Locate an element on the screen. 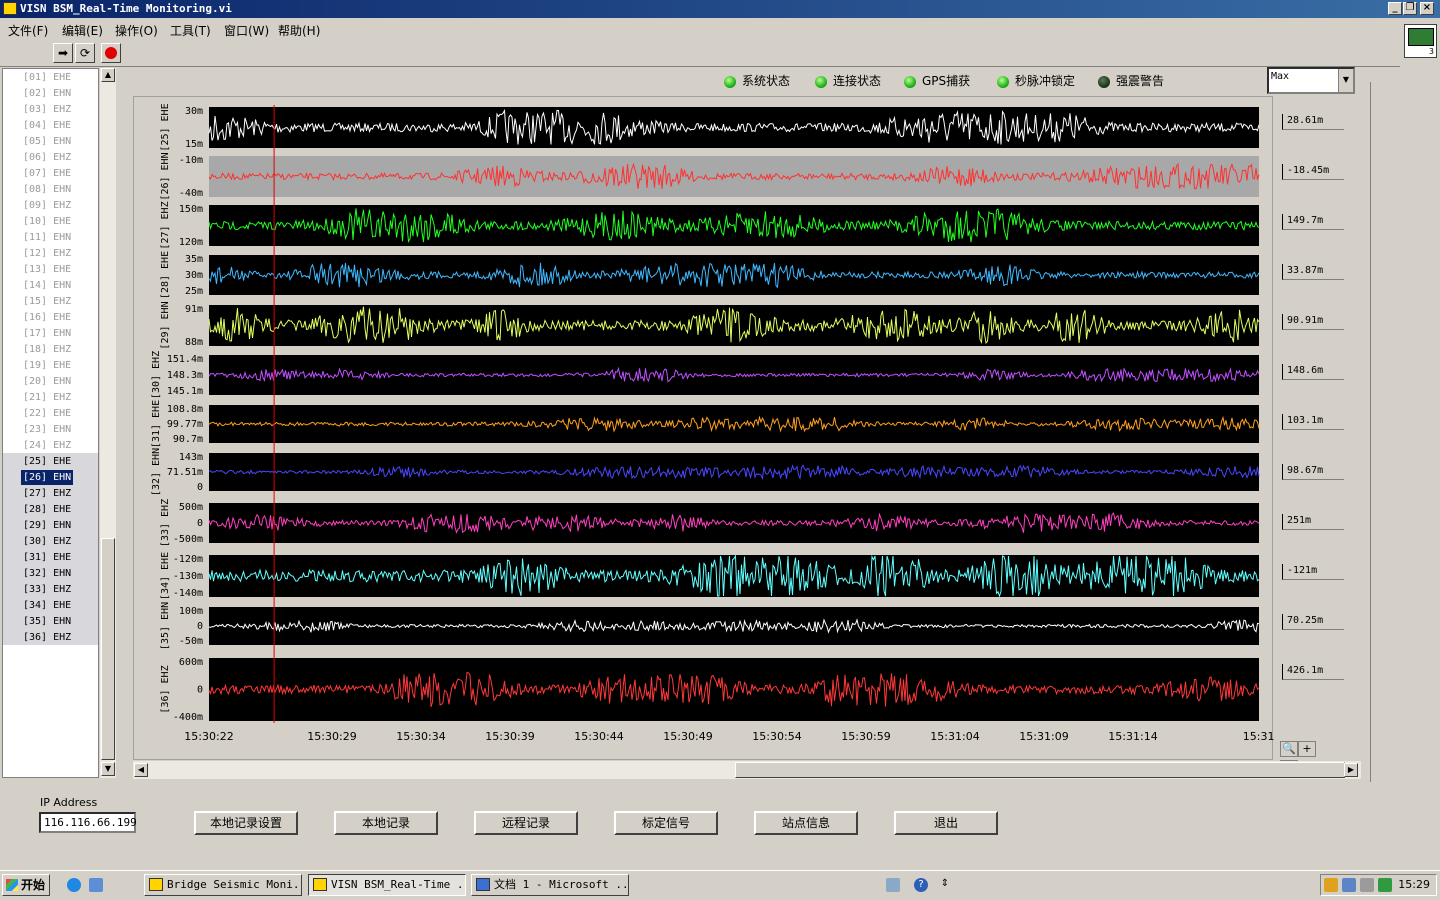 The image size is (1440, 900). channel-item: [11] EHN is located at coordinates (47, 237).